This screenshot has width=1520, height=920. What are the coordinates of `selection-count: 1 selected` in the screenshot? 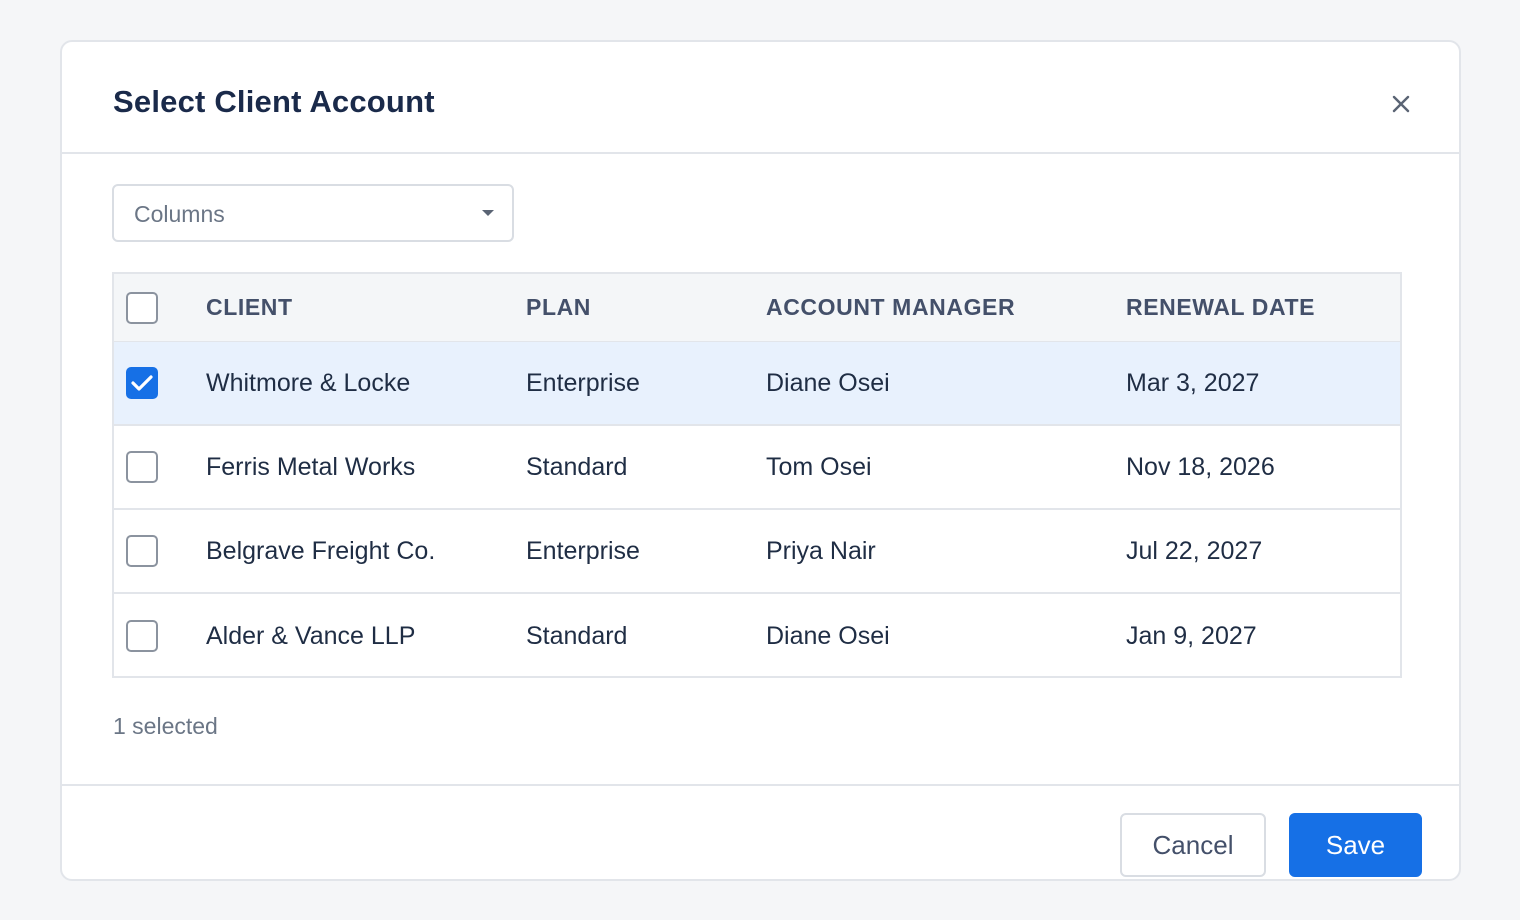 It's located at (165, 726).